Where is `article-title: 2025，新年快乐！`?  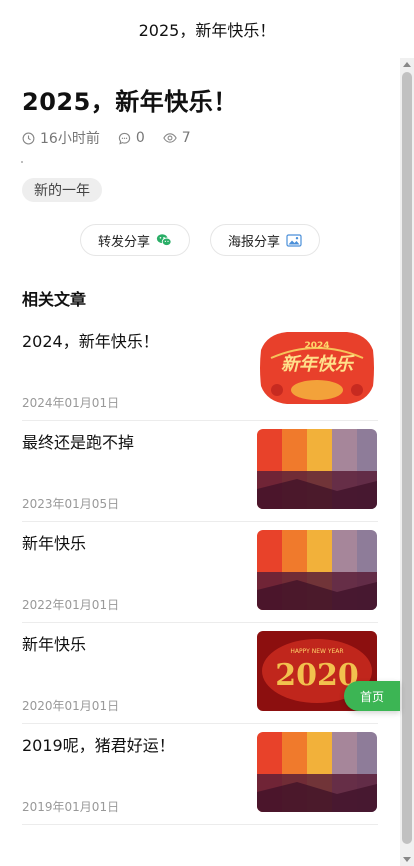 article-title: 2025，新年快乐！ is located at coordinates (130, 102).